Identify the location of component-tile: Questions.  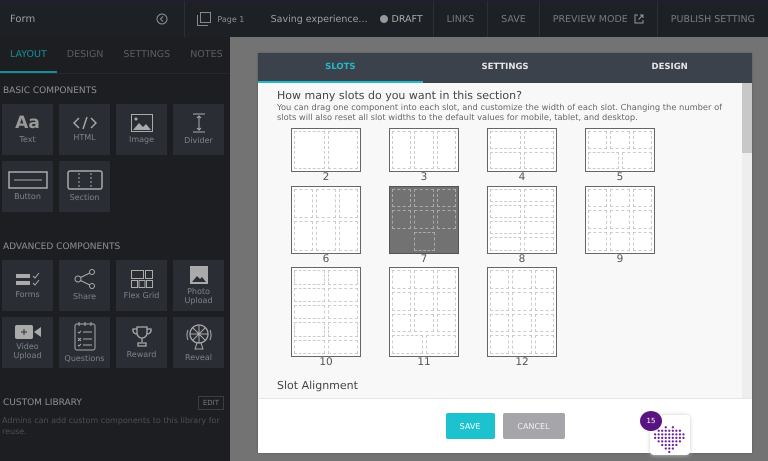
(84, 342).